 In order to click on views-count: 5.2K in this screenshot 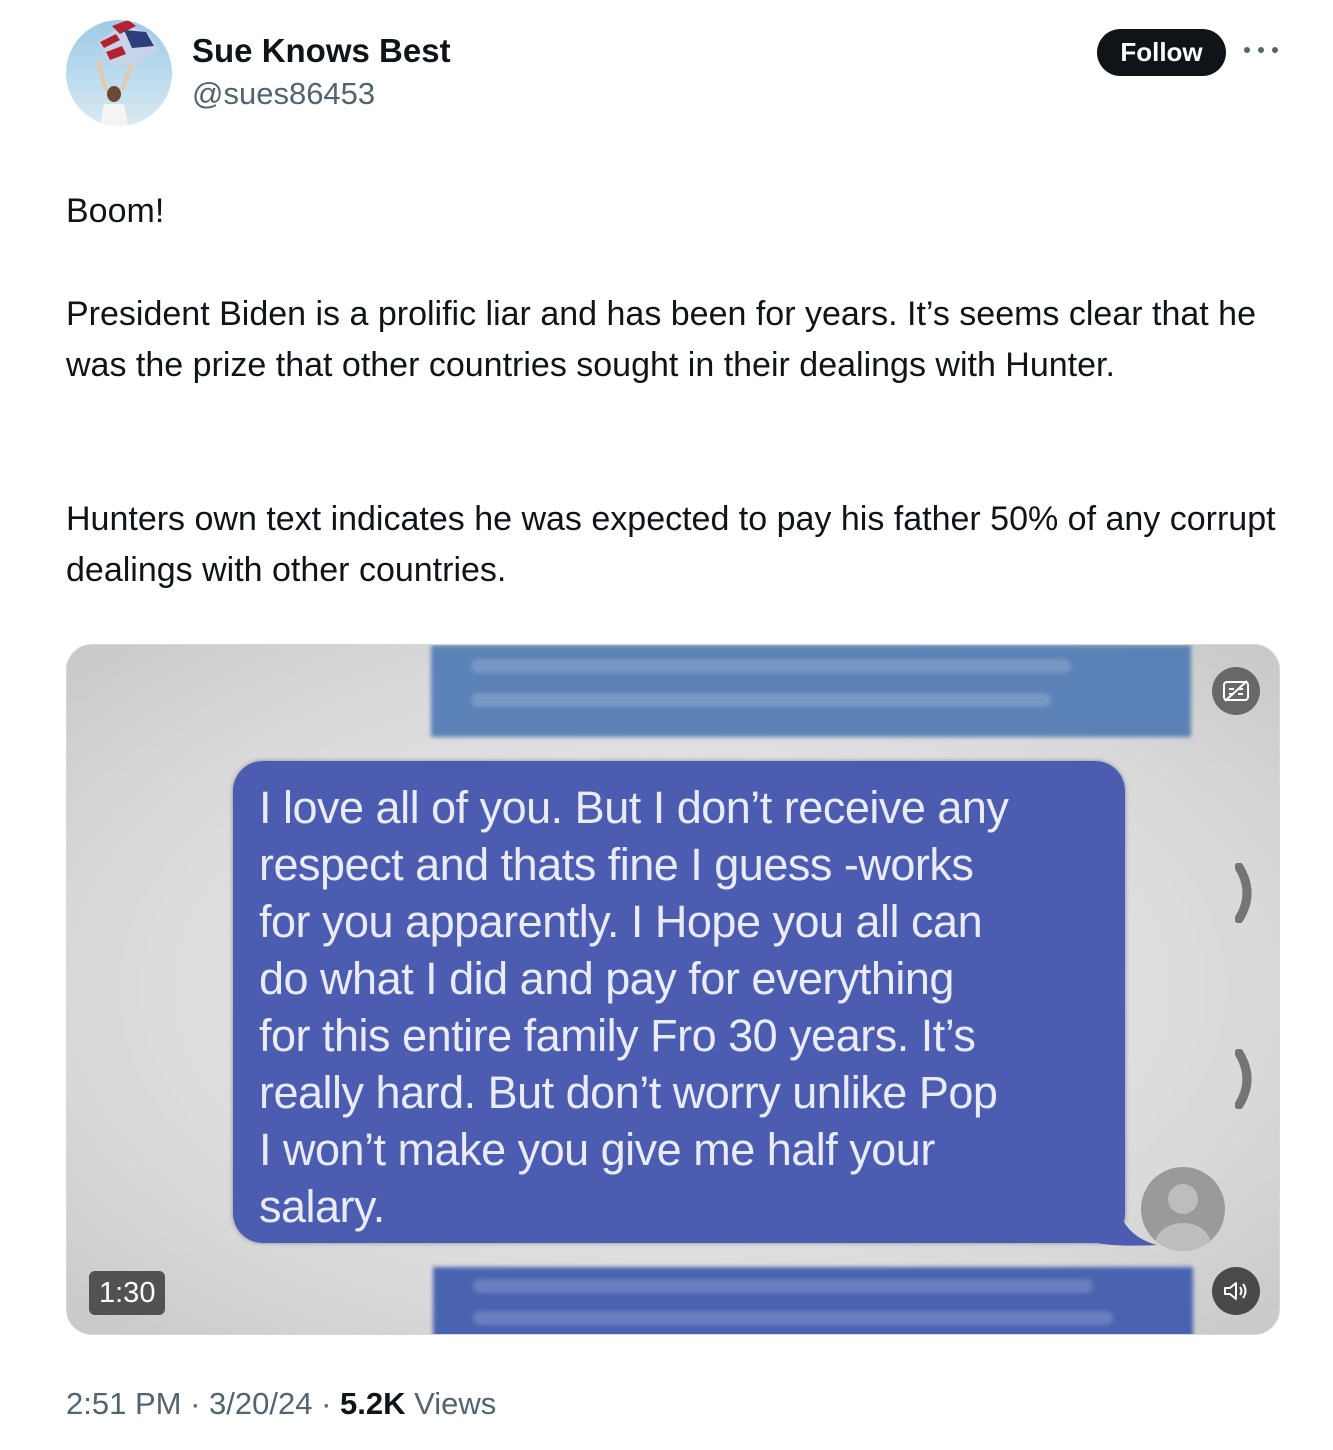, I will do `click(373, 1403)`.